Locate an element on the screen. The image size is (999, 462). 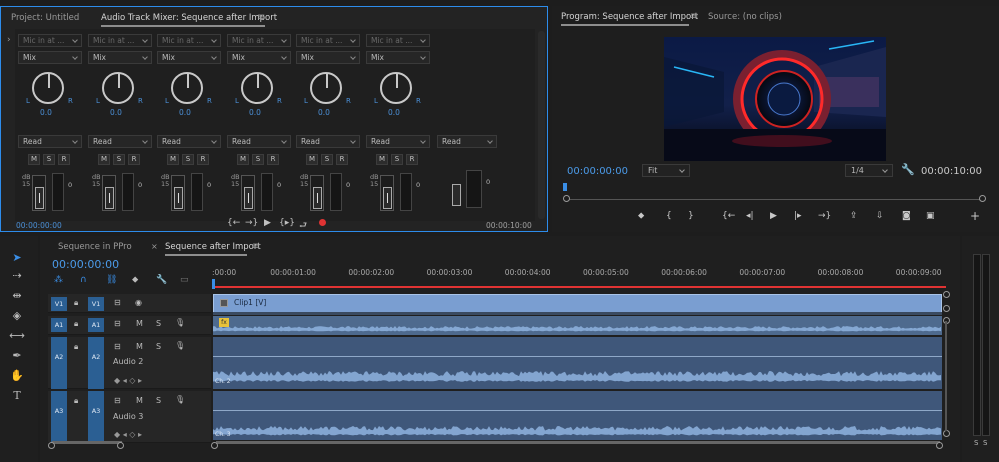
linked-selection-icon: ⛓ is located at coordinates (111, 280).